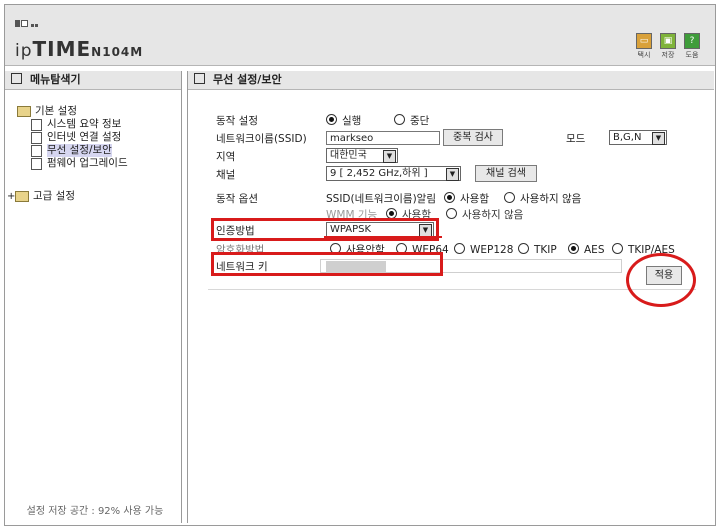 This screenshot has width=720, height=532. I want to click on save-label: 저장, so click(668, 55).